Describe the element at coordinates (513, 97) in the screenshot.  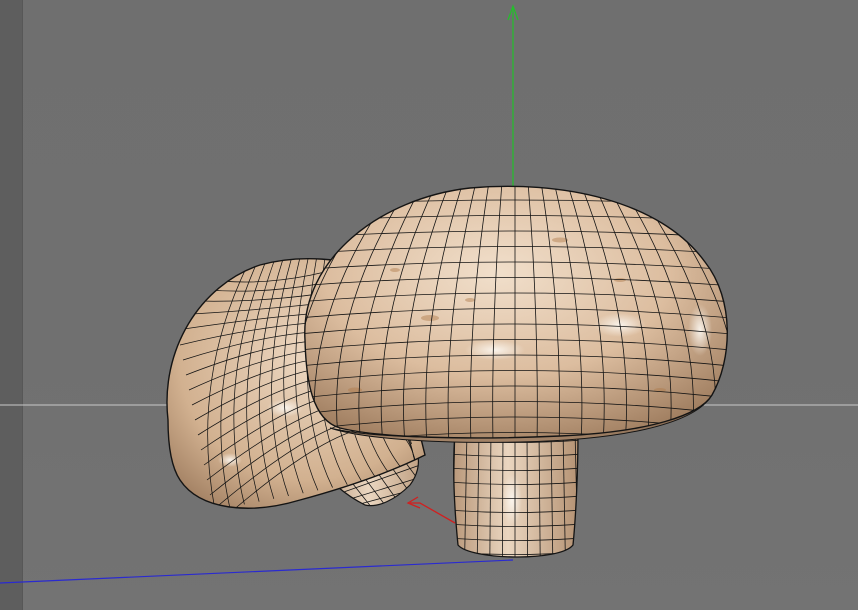
I see `y-axis-gizmo` at that location.